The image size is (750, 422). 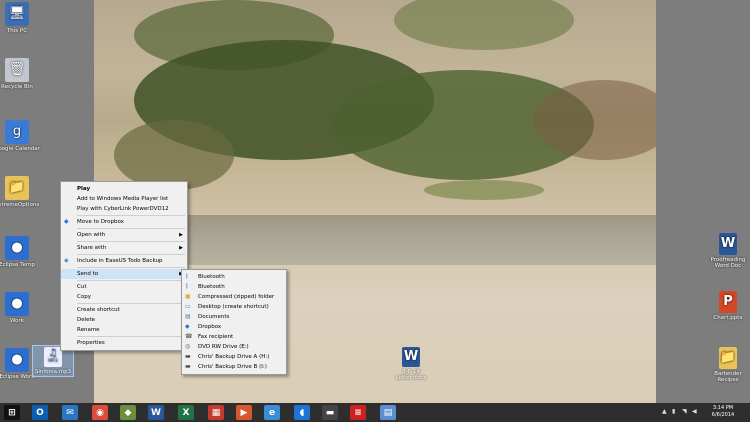 I want to click on desktop-icon-2: g Google Calendar, so click(x=20, y=136).